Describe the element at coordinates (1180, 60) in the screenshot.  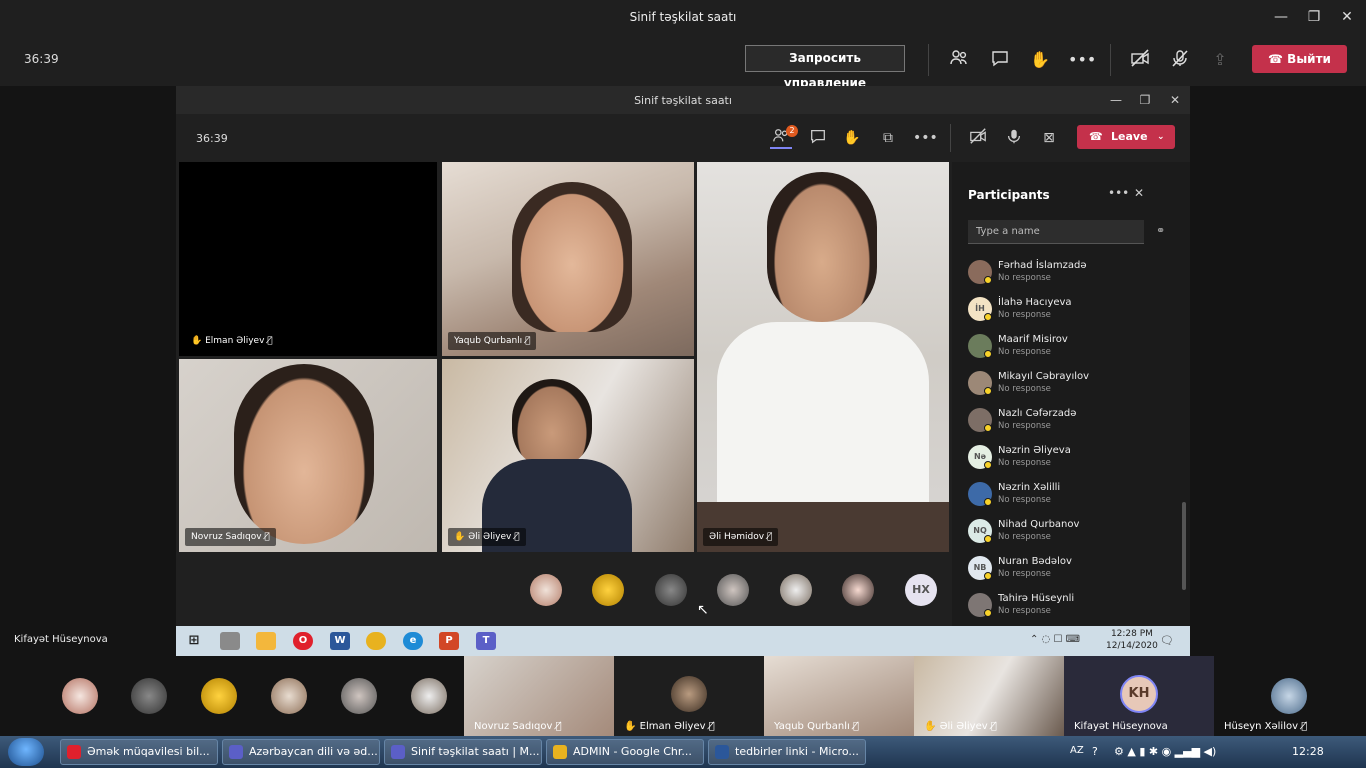
I see `mic-off-icon` at that location.